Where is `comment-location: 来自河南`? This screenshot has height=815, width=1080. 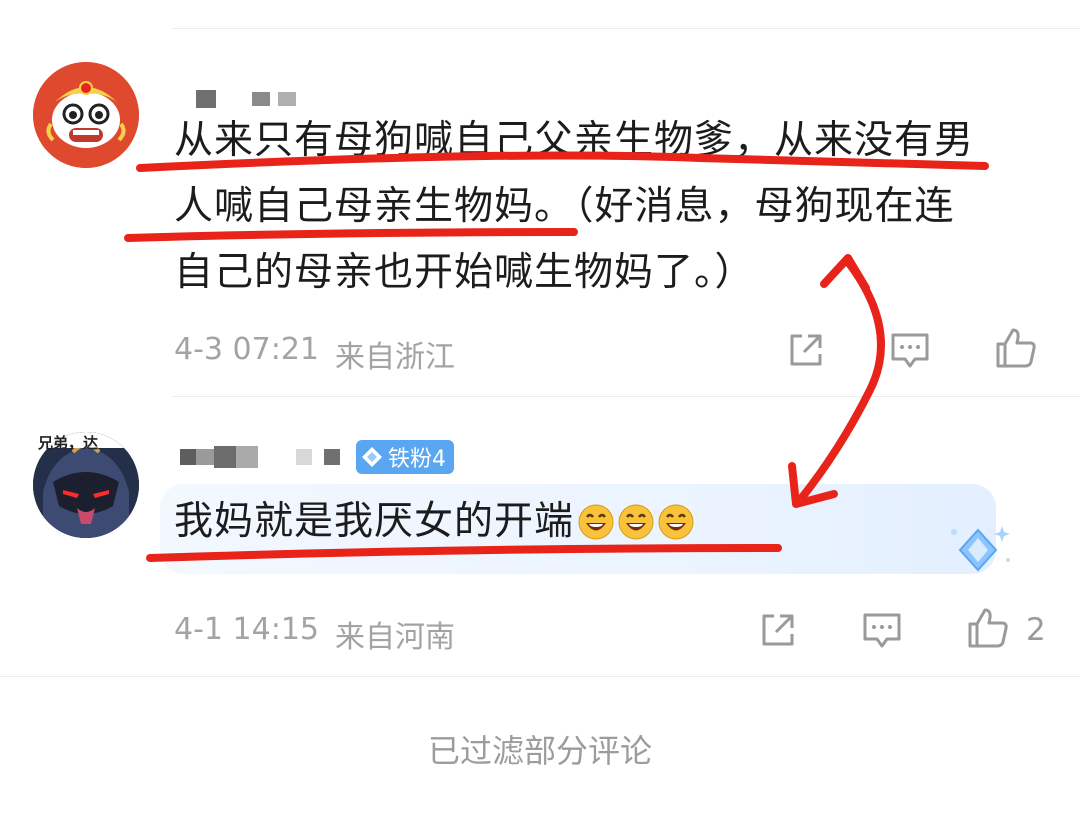 comment-location: 来自河南 is located at coordinates (395, 637).